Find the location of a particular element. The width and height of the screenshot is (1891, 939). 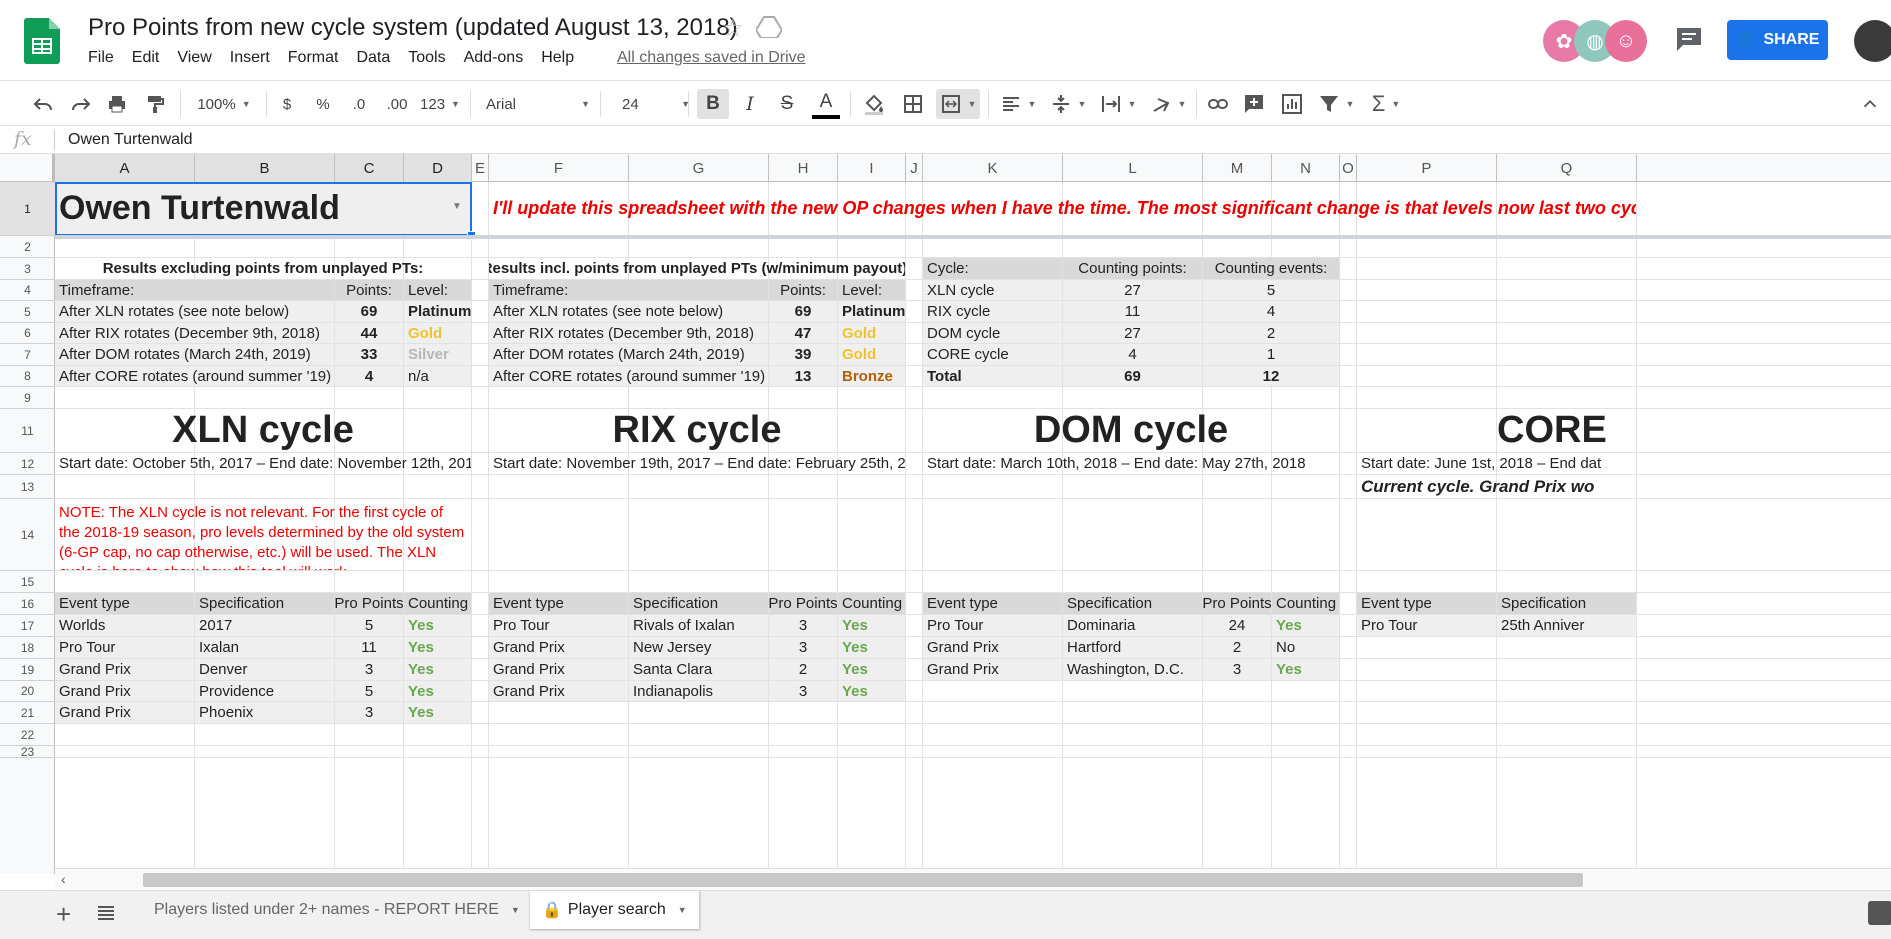

event-spec: Phoenix is located at coordinates (264, 712).